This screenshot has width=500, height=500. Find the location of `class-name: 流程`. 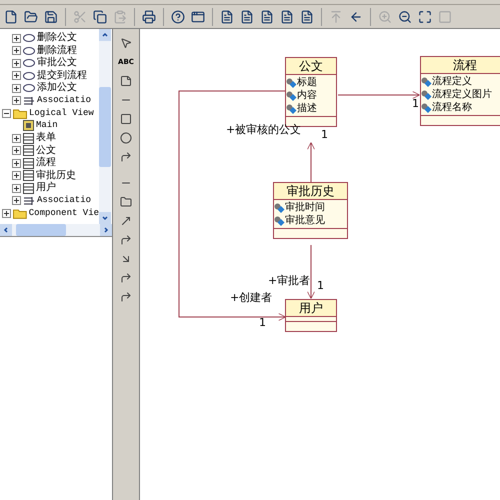

class-name: 流程 is located at coordinates (460, 65).